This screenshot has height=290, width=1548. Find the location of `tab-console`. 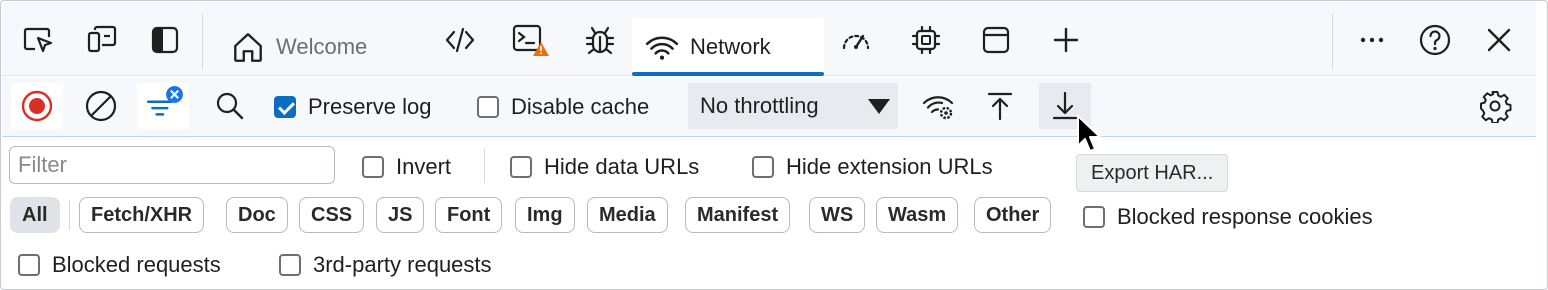

tab-console is located at coordinates (530, 40).